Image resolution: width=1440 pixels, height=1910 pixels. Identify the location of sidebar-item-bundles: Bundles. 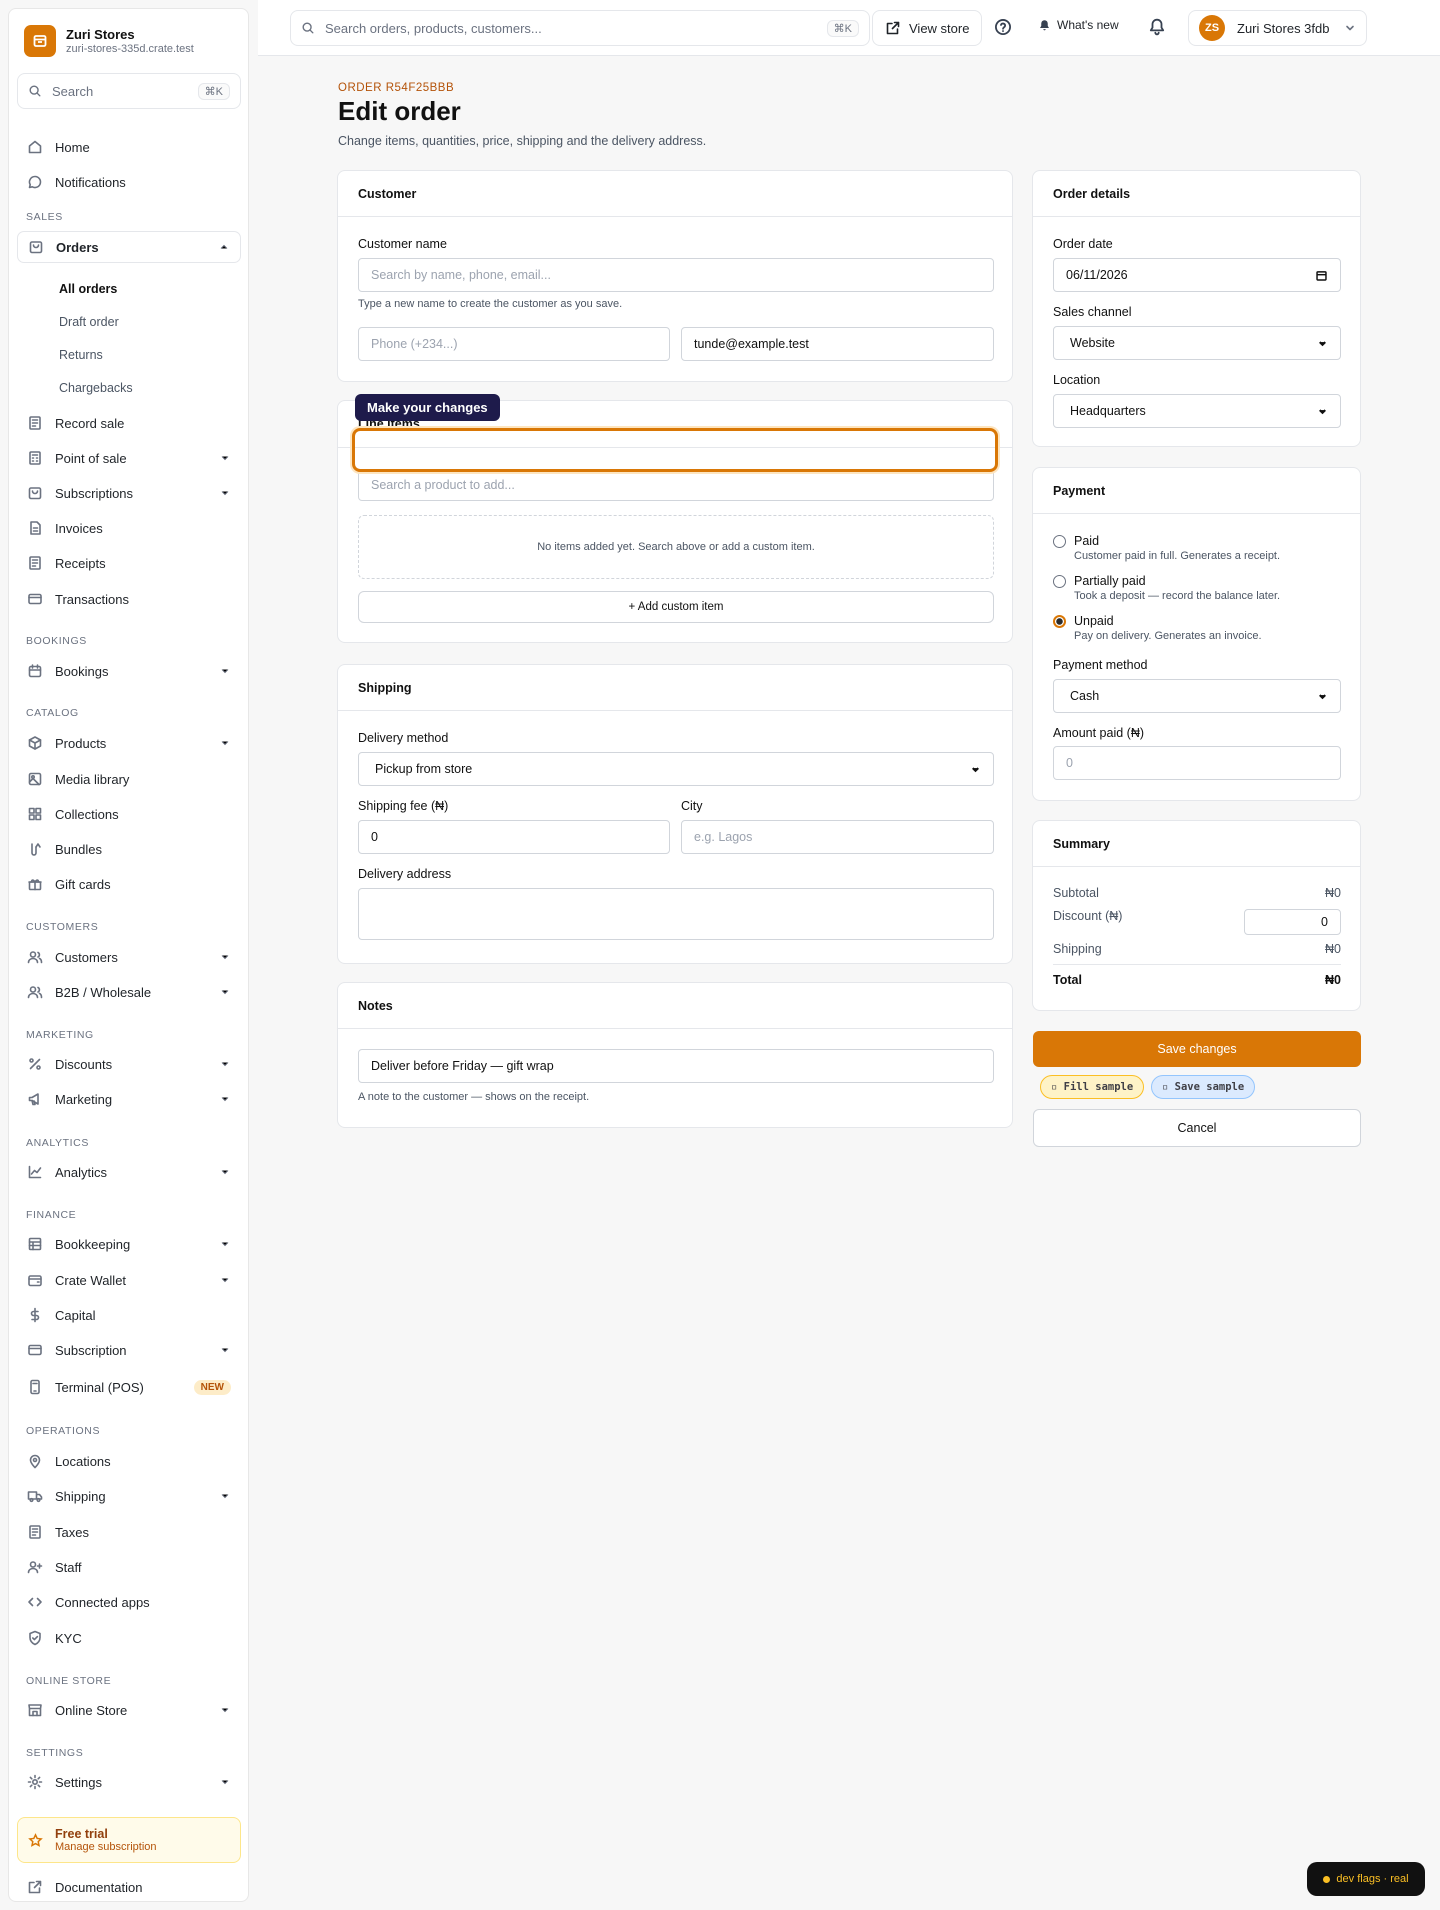
(129, 849).